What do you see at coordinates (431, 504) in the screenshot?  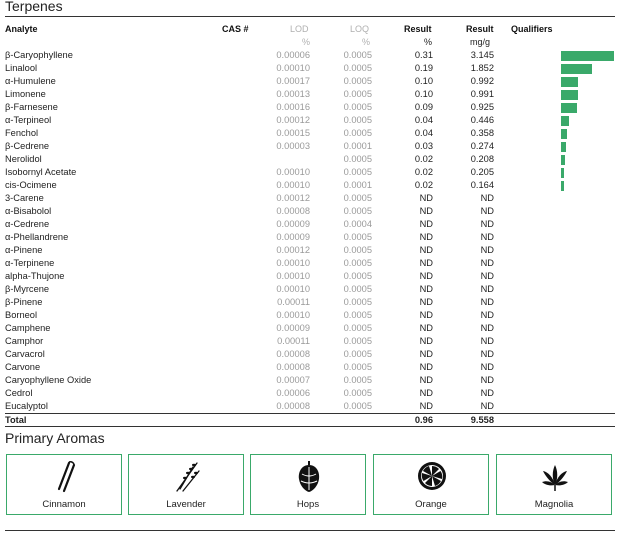 I see `aroma-label-orange: Orange` at bounding box center [431, 504].